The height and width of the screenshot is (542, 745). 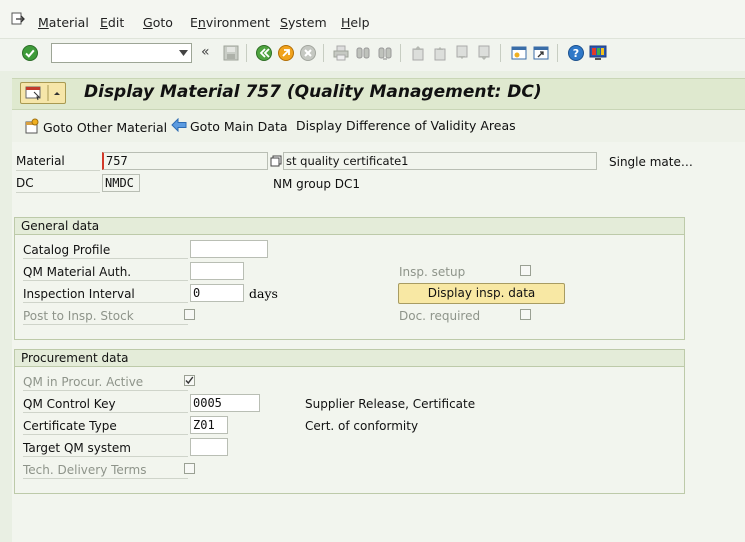 I want to click on catalog-profile-field, so click(x=229, y=249).